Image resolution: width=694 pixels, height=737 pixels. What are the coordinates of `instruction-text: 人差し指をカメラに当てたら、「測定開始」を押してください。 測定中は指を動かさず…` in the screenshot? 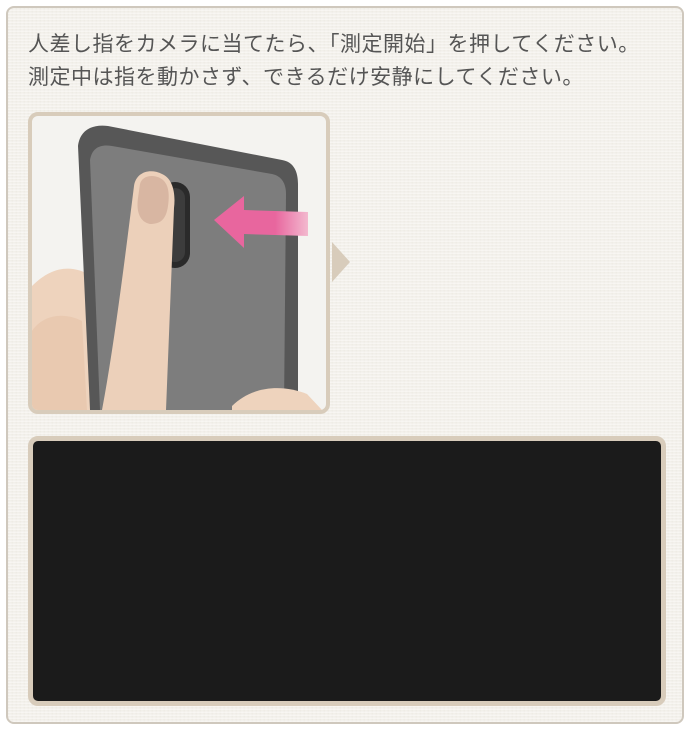 It's located at (348, 61).